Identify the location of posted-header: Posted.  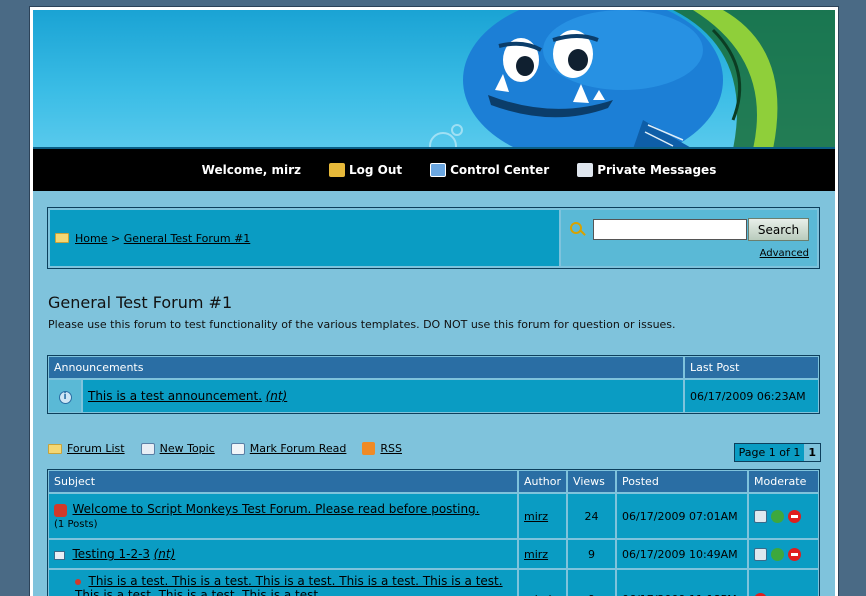
(682, 481).